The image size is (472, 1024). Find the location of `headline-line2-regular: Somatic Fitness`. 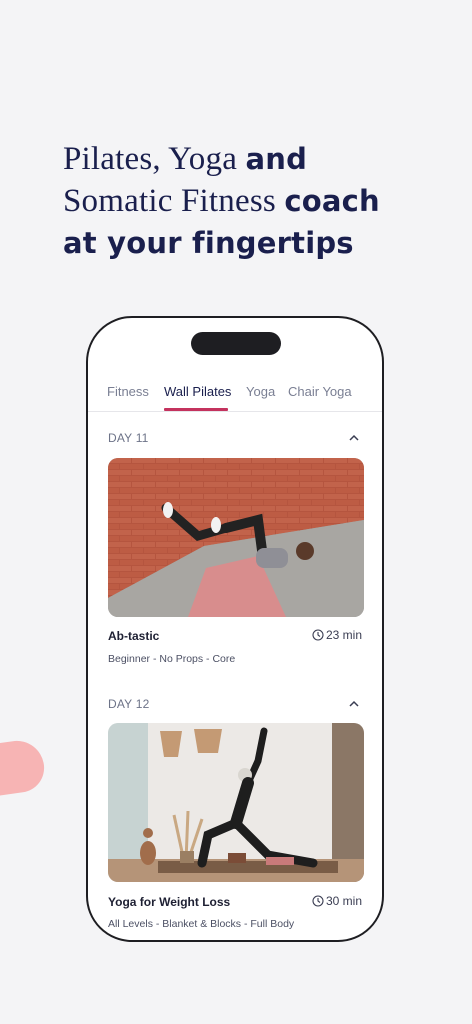

headline-line2-regular: Somatic Fitness is located at coordinates (174, 201).